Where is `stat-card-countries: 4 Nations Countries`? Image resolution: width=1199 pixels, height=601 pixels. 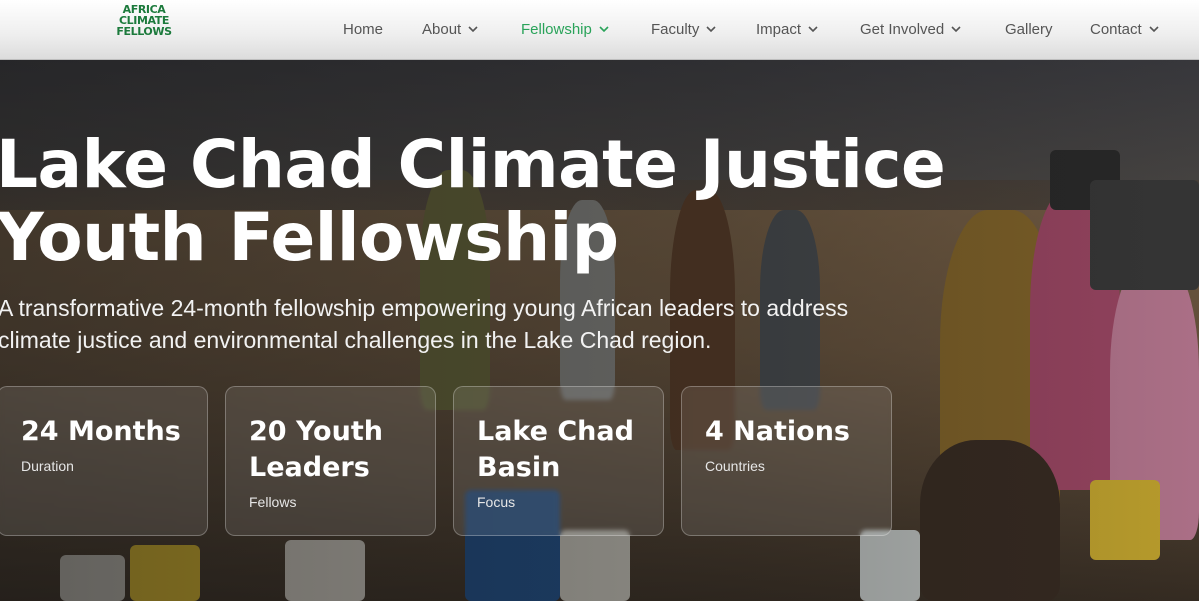
stat-card-countries: 4 Nations Countries is located at coordinates (786, 461).